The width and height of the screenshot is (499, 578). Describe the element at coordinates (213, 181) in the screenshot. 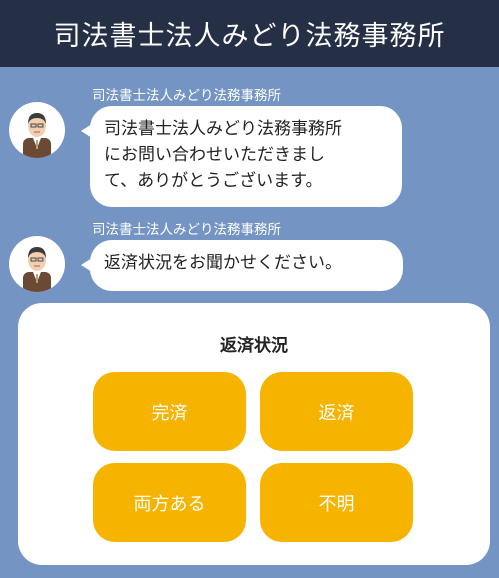

I see `bubble-line: て、ありがとうございます。` at that location.